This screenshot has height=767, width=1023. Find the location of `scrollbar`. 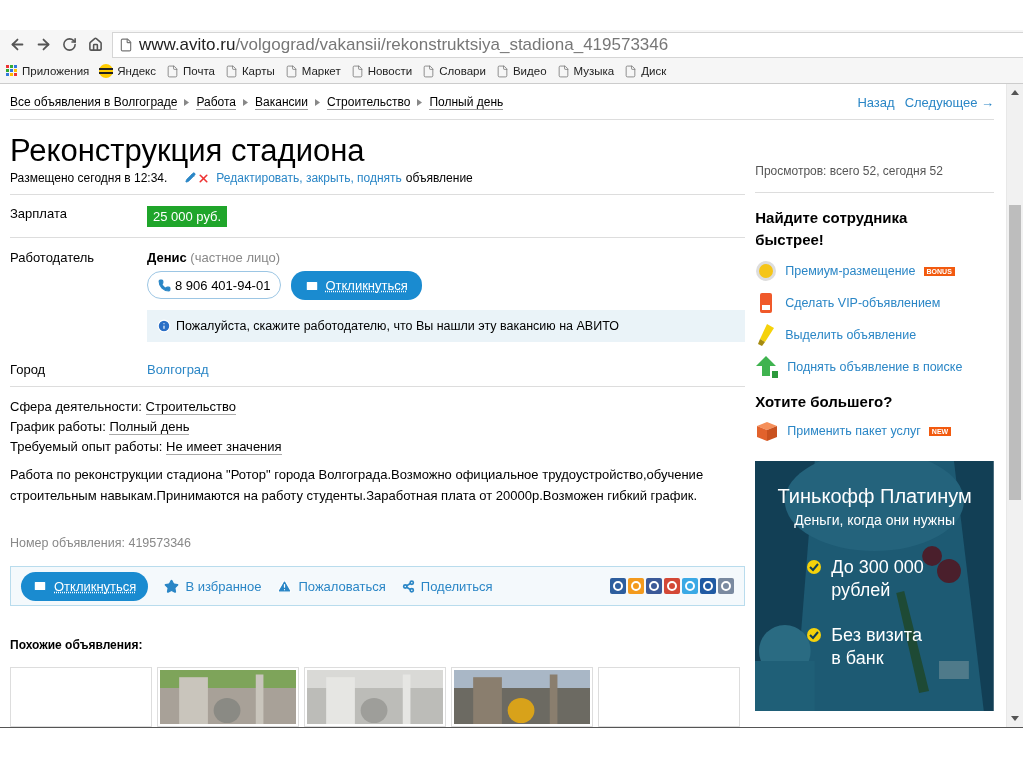

scrollbar is located at coordinates (1014, 405).